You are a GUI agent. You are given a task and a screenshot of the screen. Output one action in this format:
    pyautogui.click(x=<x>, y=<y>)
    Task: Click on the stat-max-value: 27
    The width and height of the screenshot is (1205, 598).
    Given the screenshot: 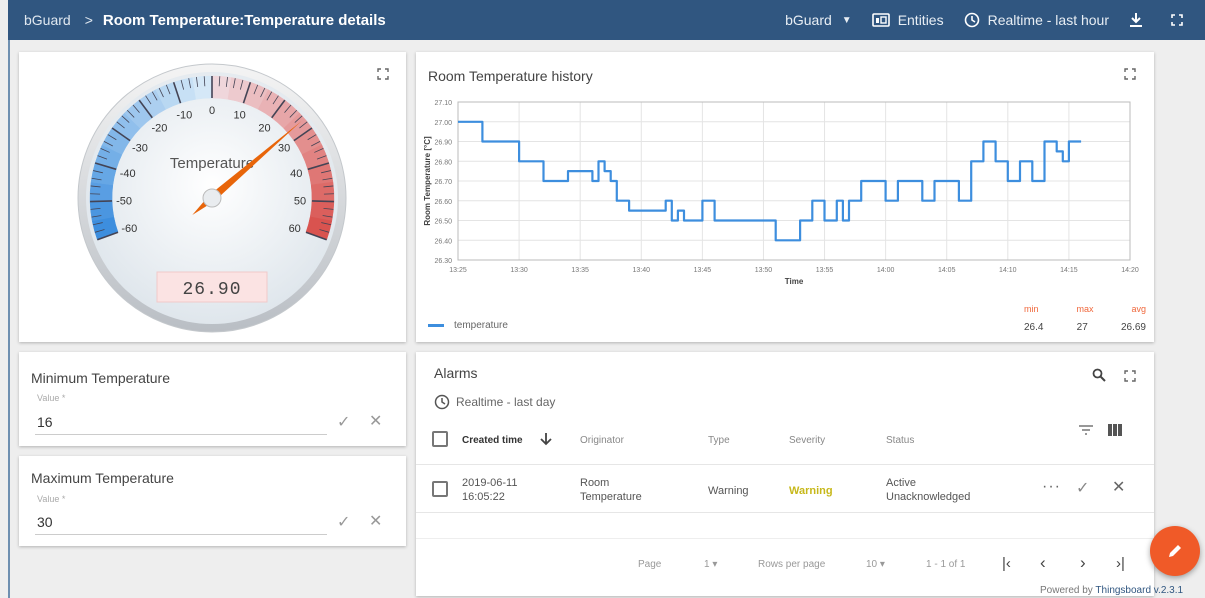 What is the action you would take?
    pyautogui.click(x=1082, y=327)
    